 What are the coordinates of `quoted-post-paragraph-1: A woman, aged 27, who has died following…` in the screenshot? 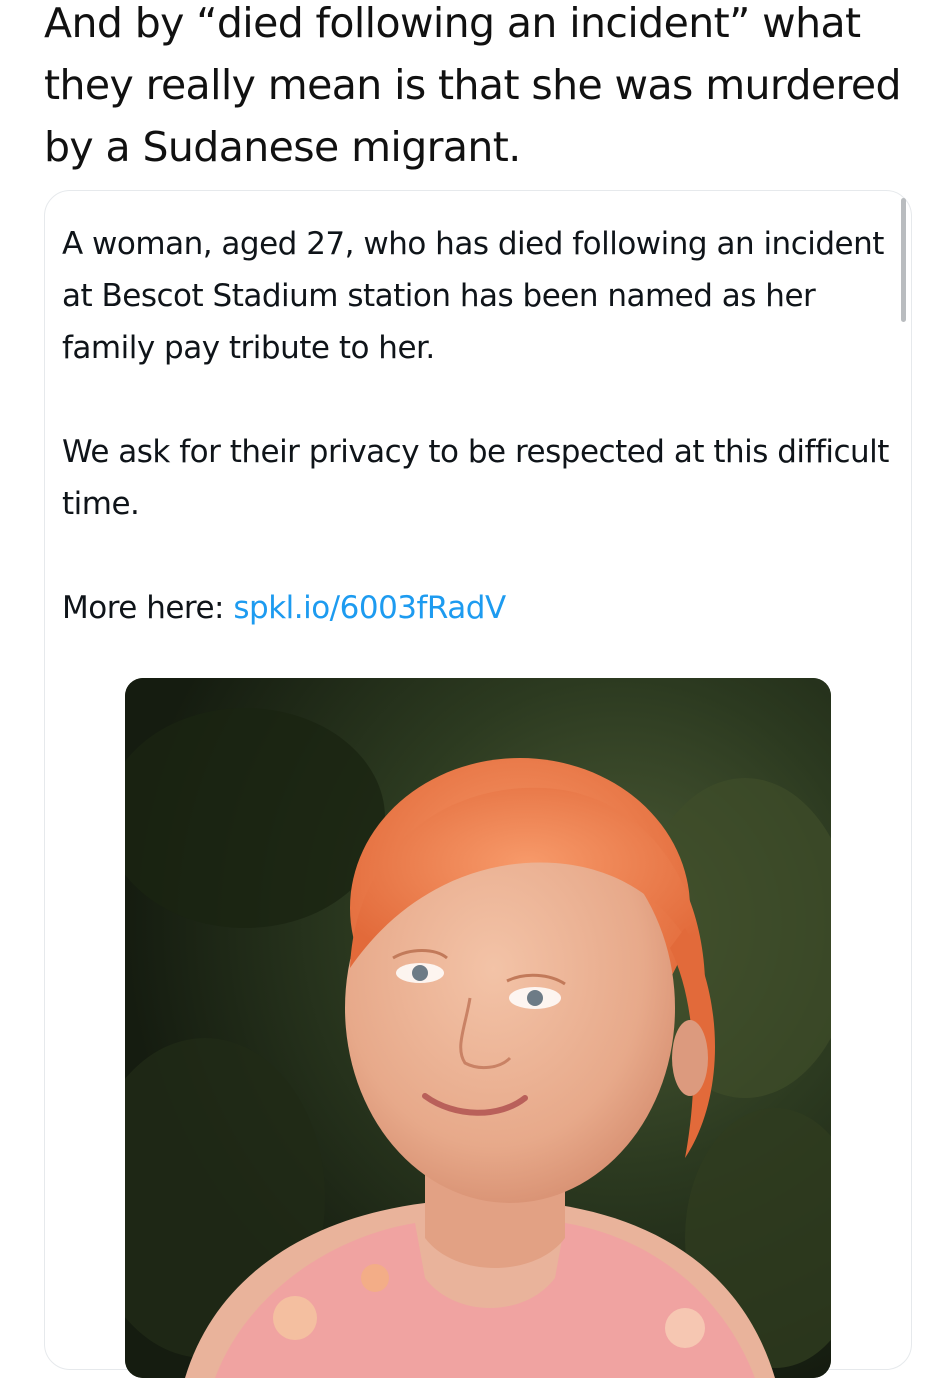 It's located at (473, 296).